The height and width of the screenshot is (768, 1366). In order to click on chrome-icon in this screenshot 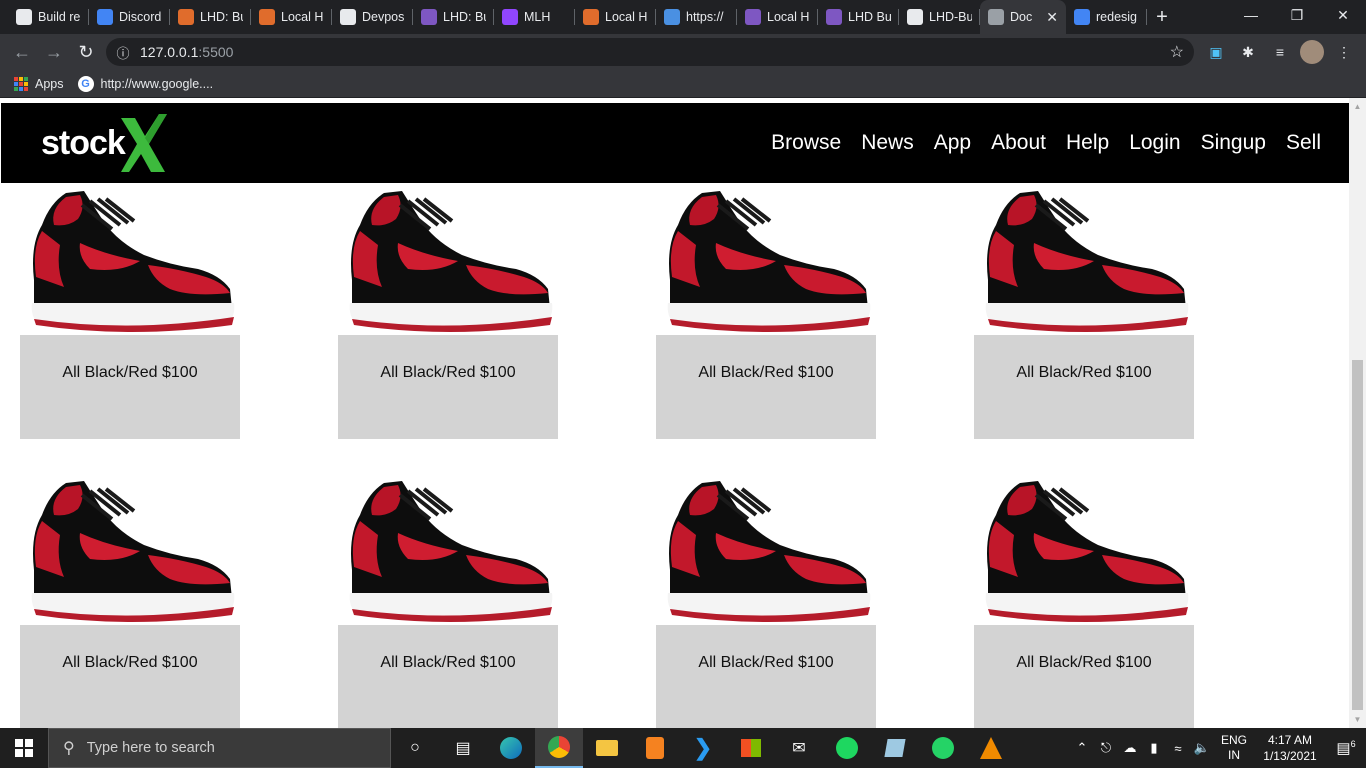, I will do `click(559, 748)`.